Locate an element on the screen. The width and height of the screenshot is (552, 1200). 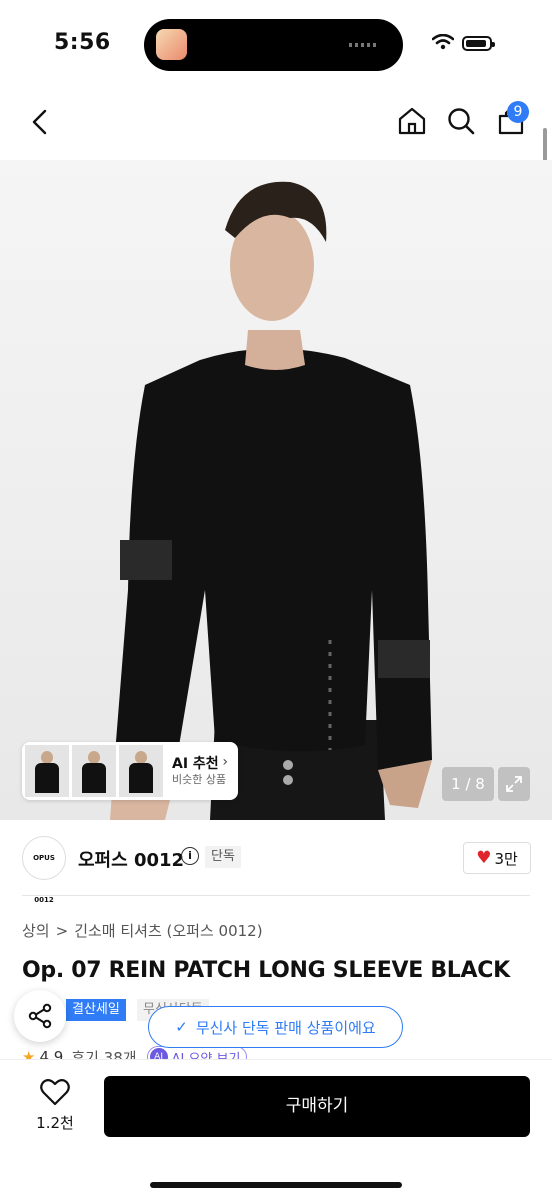
battery-icon is located at coordinates (478, 43).